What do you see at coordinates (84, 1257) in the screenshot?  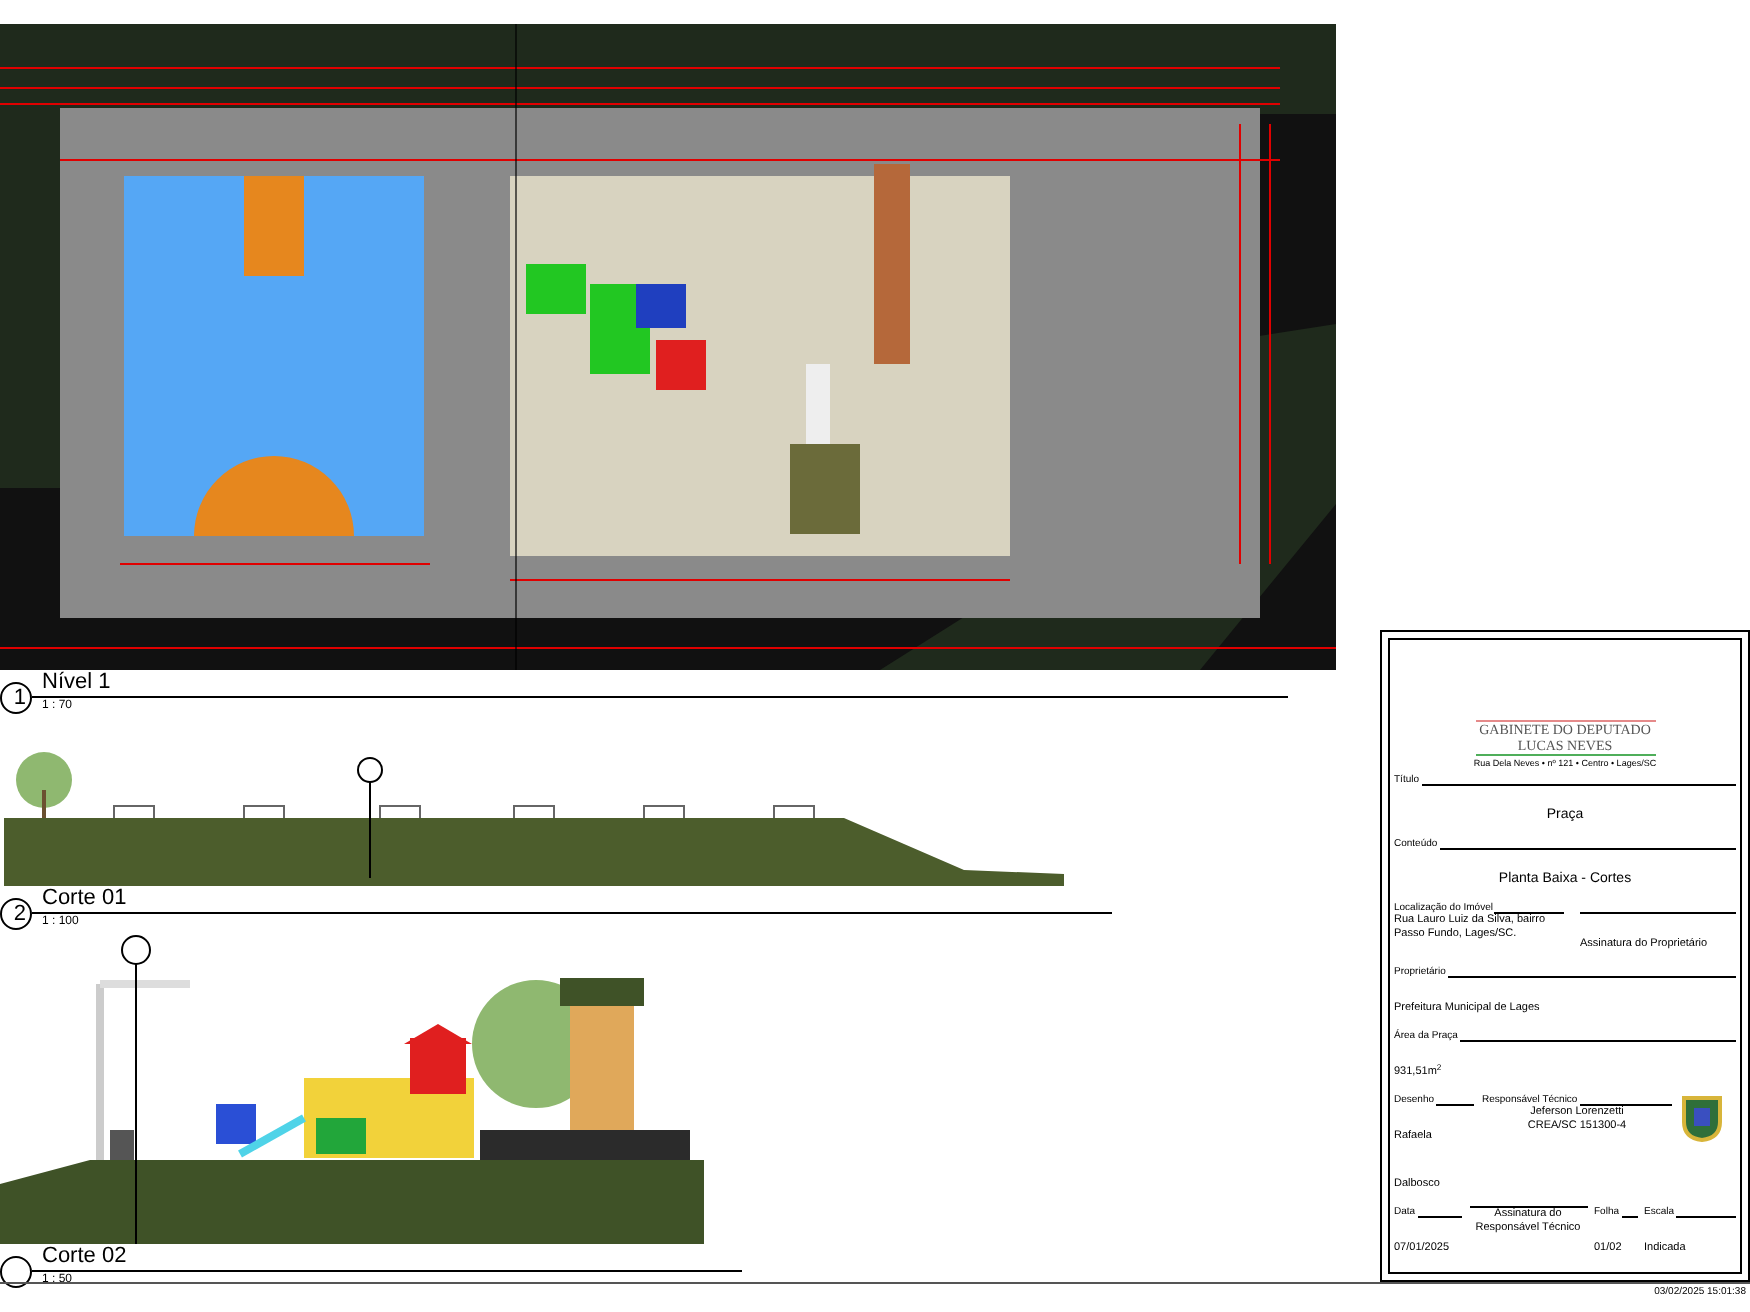 I see `view-title: Corte 02` at bounding box center [84, 1257].